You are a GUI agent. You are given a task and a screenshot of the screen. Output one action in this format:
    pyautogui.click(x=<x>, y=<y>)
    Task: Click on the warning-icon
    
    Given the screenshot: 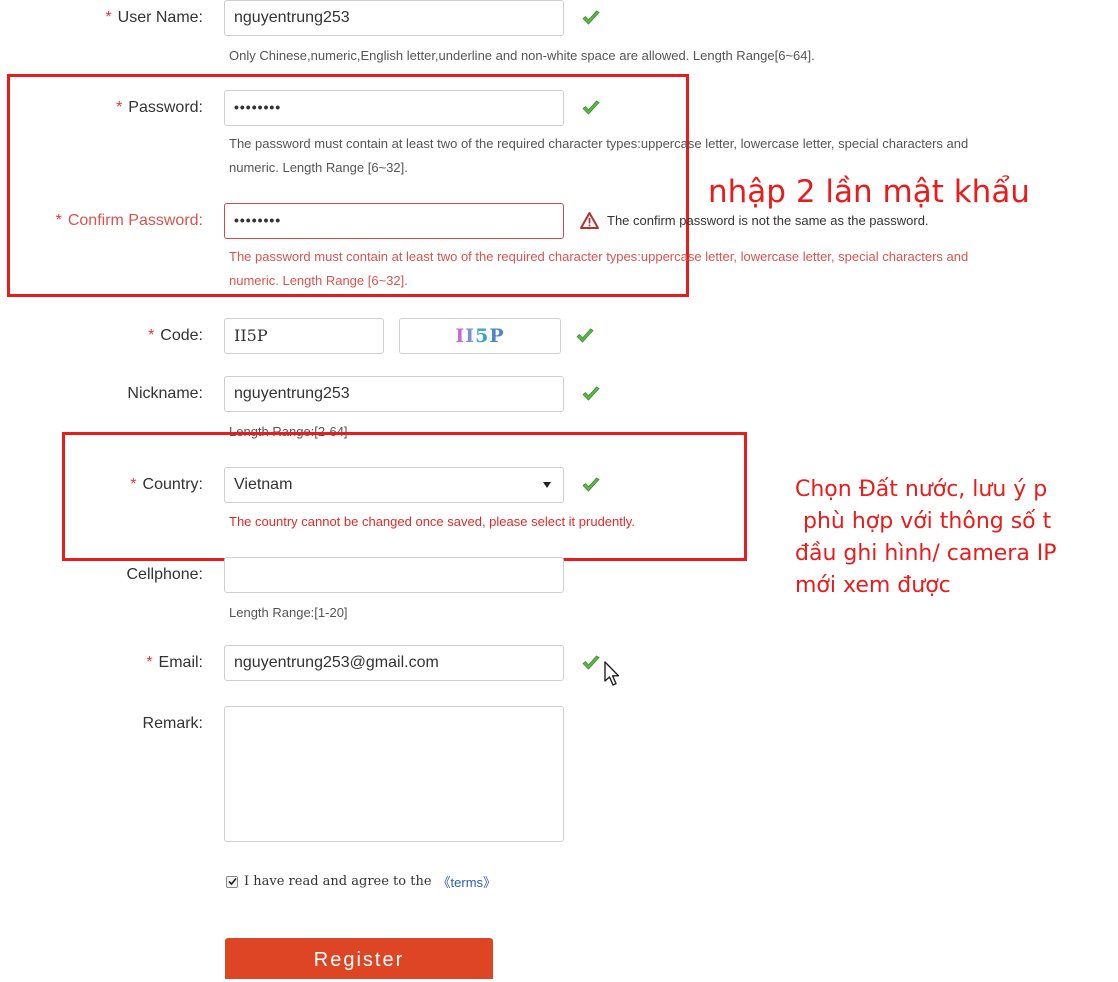 What is the action you would take?
    pyautogui.click(x=589, y=220)
    